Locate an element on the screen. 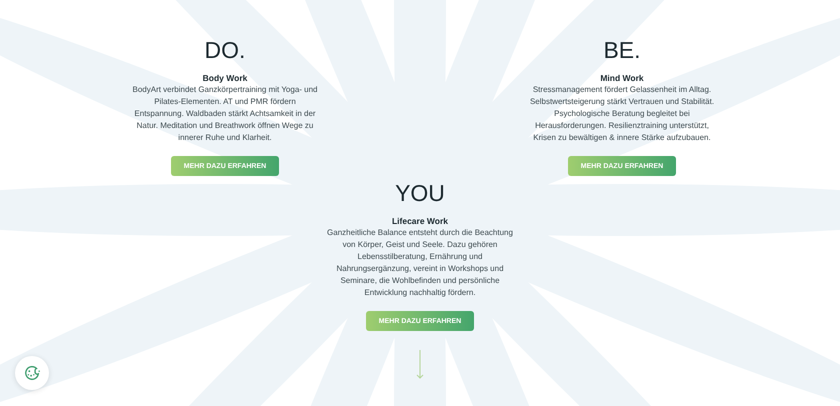 This screenshot has width=840, height=406. section-heading: Body Work is located at coordinates (225, 78).